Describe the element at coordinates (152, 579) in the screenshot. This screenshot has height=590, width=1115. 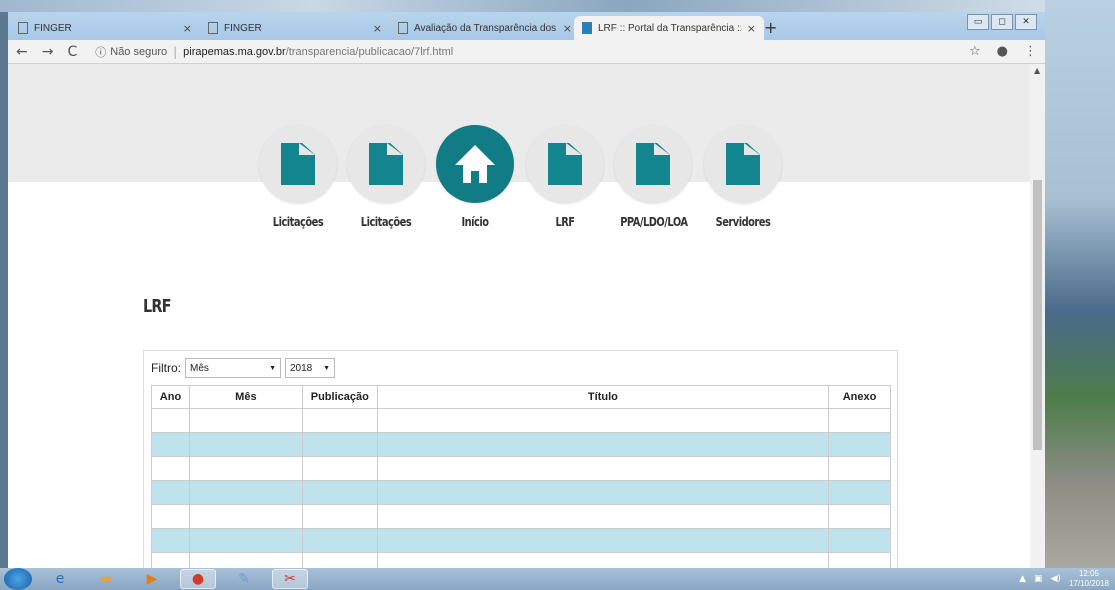
I see `media-player-icon: ▶` at that location.